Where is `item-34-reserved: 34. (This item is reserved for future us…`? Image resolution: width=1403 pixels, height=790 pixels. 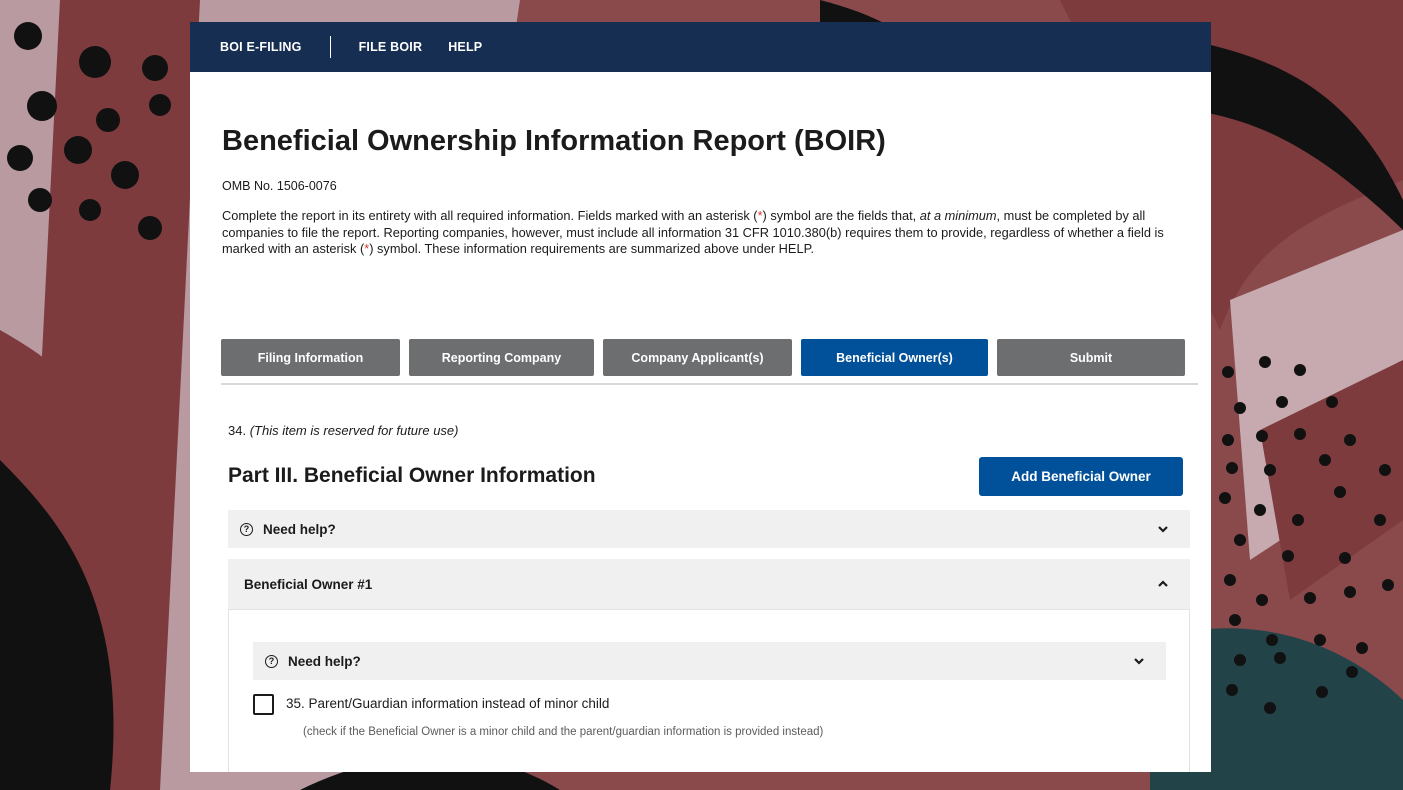 item-34-reserved: 34. (This item is reserved for future us… is located at coordinates (343, 430).